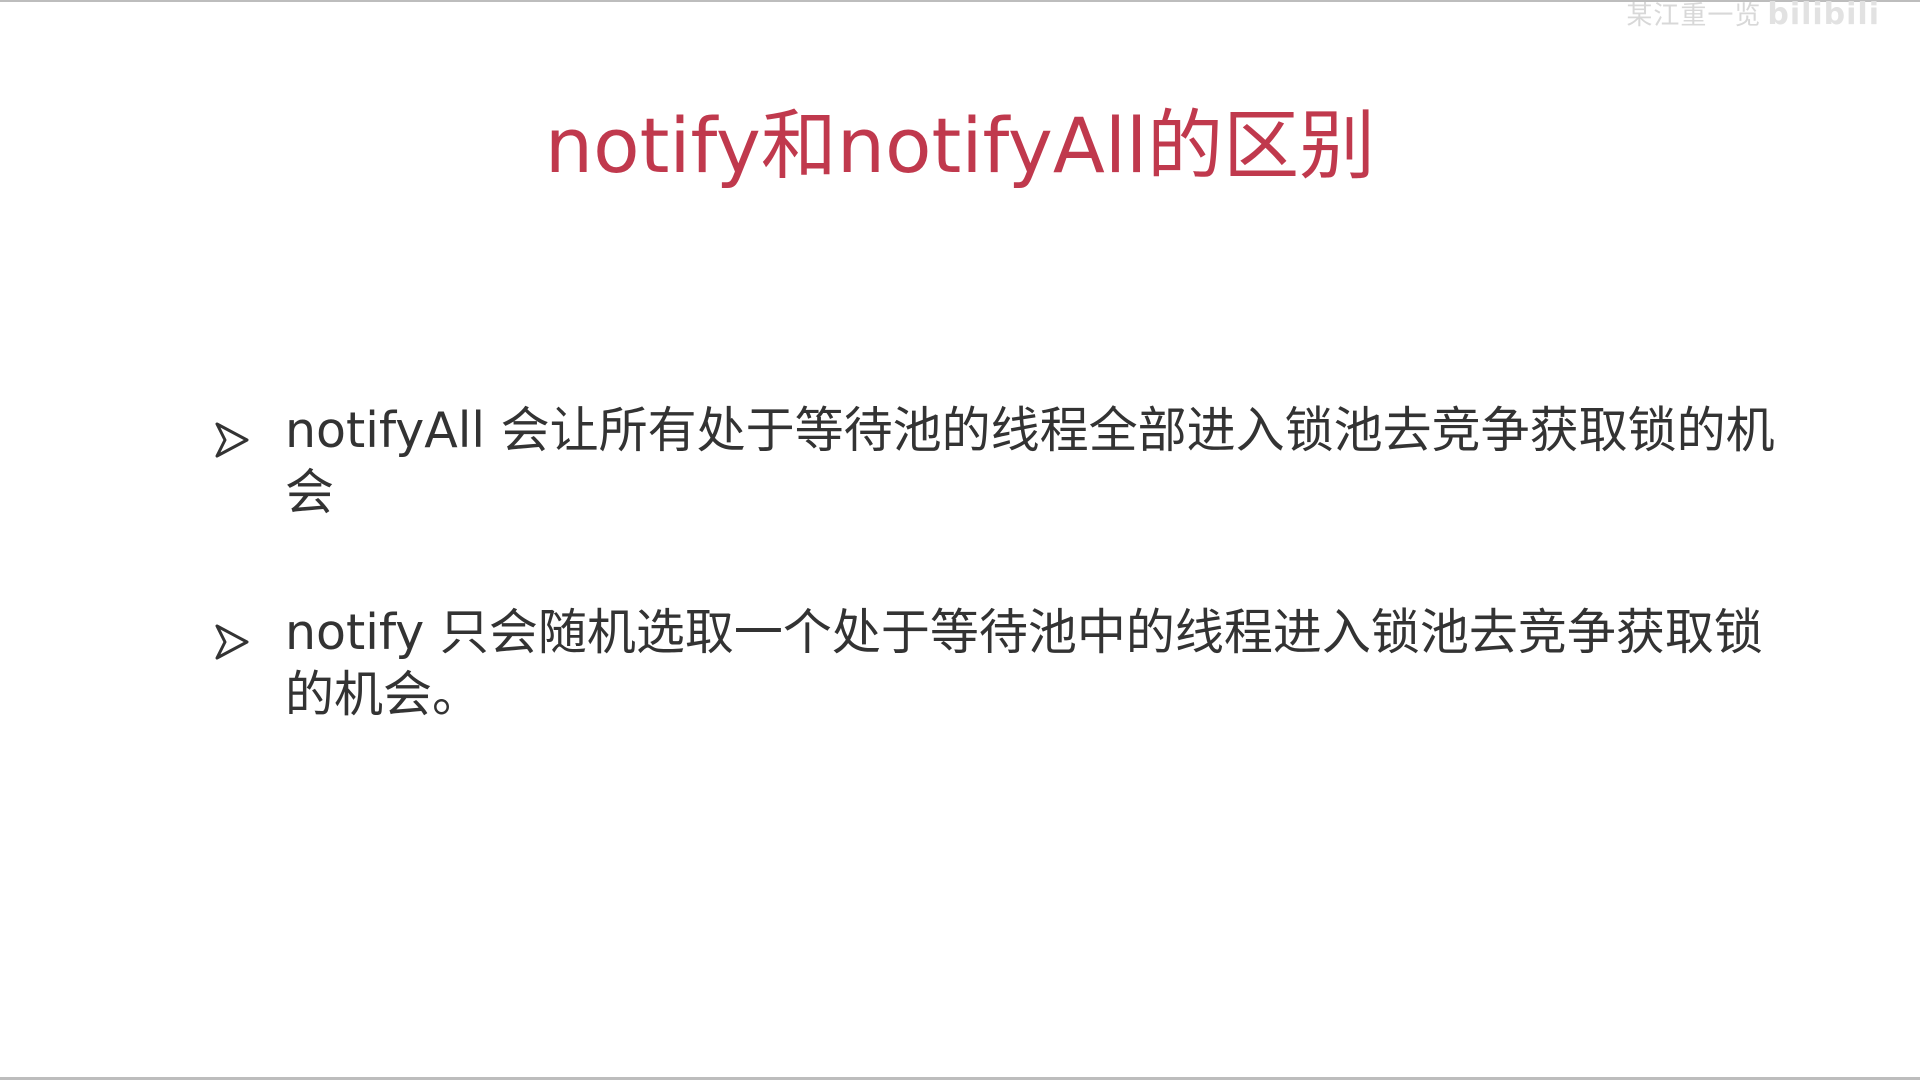 The width and height of the screenshot is (1920, 1080). What do you see at coordinates (1024, 663) in the screenshot?
I see `bullet-text: notify 只会随机选取一个处于等待池中的线程进入锁池去竞争获取锁的机会。` at bounding box center [1024, 663].